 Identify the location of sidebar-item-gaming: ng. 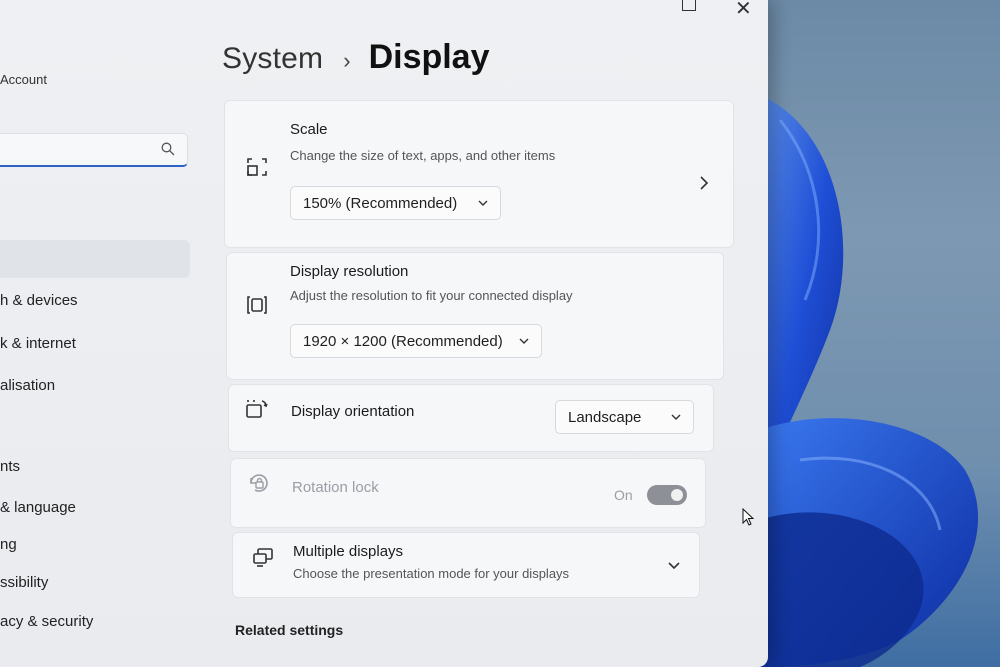
(8, 544).